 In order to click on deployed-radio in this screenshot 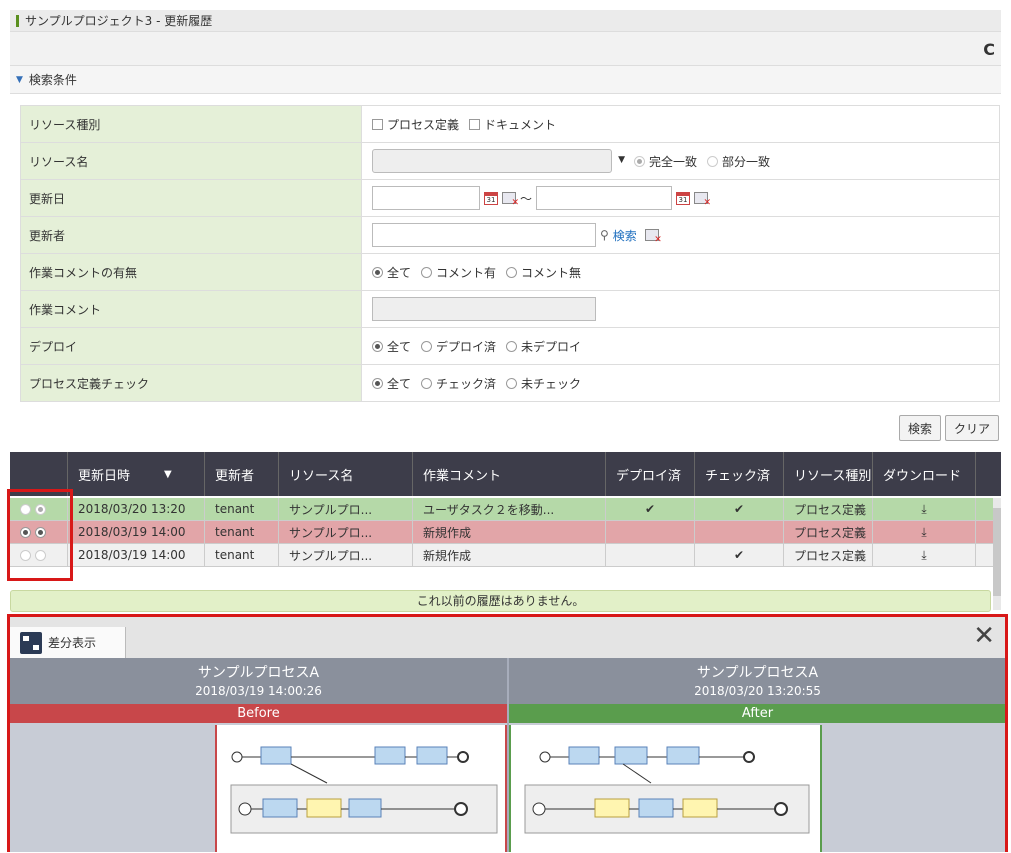, I will do `click(427, 346)`.